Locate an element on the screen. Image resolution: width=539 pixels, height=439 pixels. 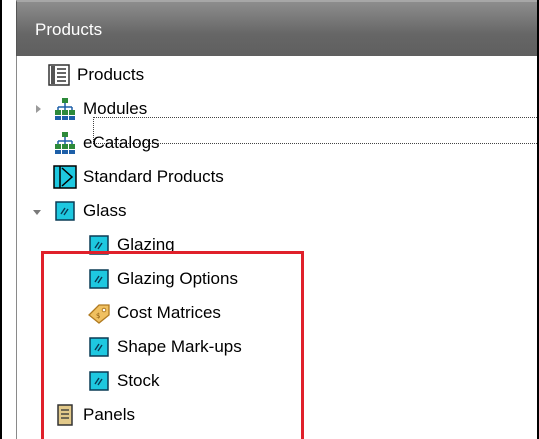
tree-item-stock: Stock is located at coordinates (123, 380).